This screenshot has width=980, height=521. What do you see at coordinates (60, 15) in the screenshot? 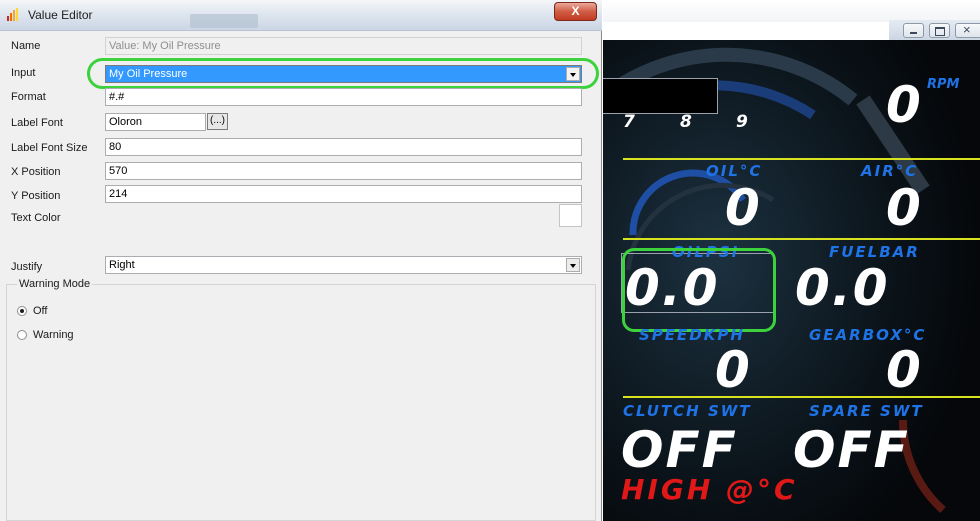
I see `window-title: Value Editor` at bounding box center [60, 15].